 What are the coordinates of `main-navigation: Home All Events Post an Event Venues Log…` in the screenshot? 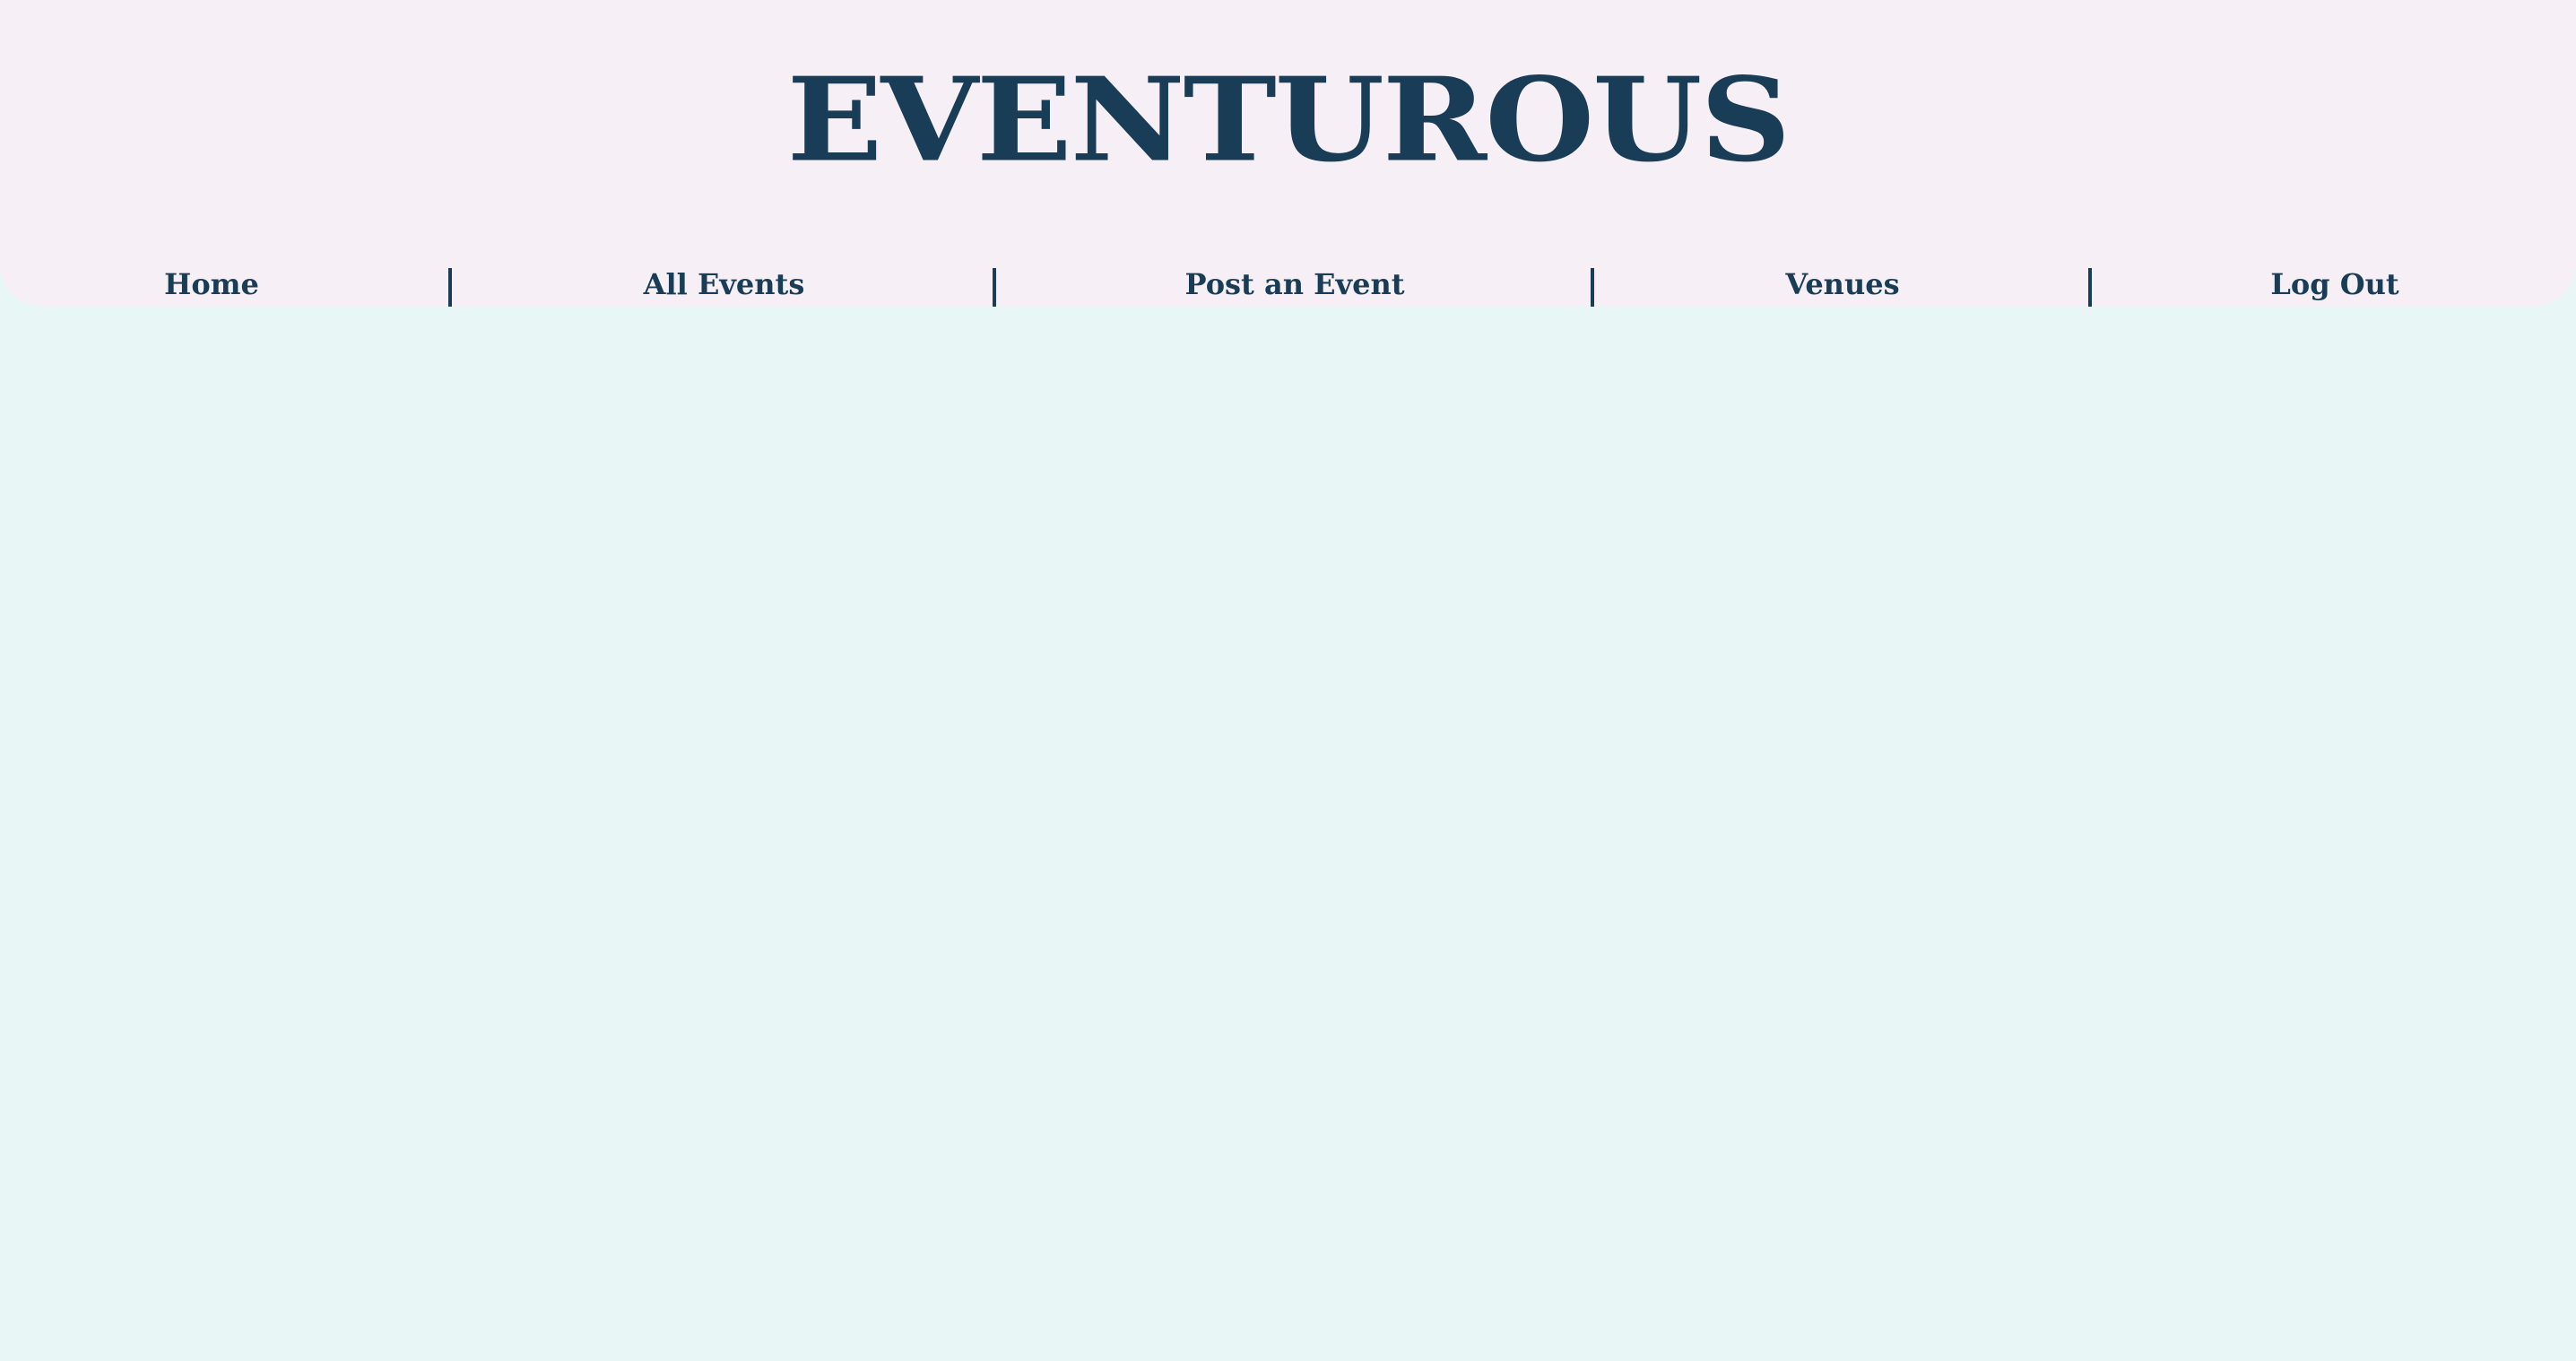 It's located at (1288, 284).